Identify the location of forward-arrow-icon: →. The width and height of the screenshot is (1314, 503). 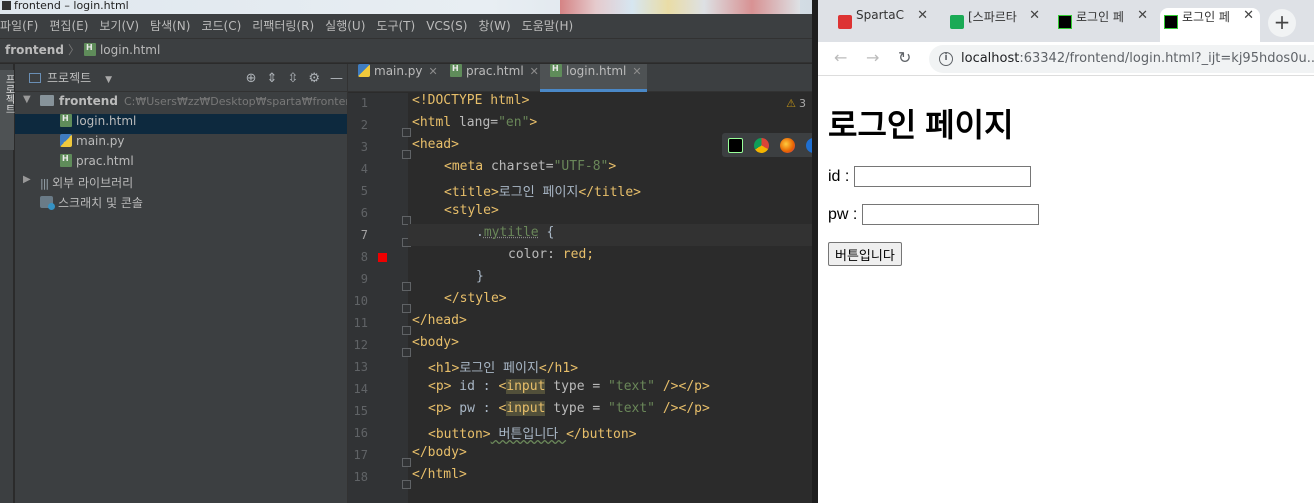
(872, 57).